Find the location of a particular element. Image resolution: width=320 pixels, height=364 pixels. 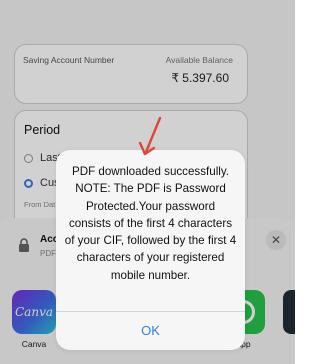

alert-ok-button: OK is located at coordinates (150, 331).